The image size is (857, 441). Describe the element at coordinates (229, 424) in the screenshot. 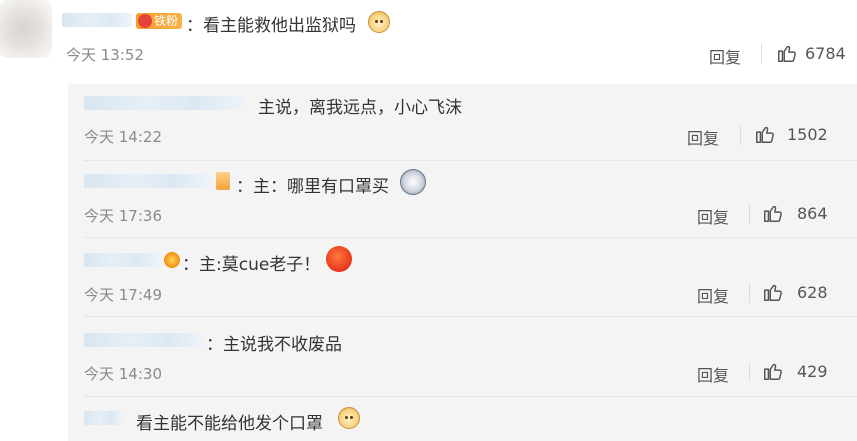

I see `reply-text: 看主能不能给他发个口罩` at that location.